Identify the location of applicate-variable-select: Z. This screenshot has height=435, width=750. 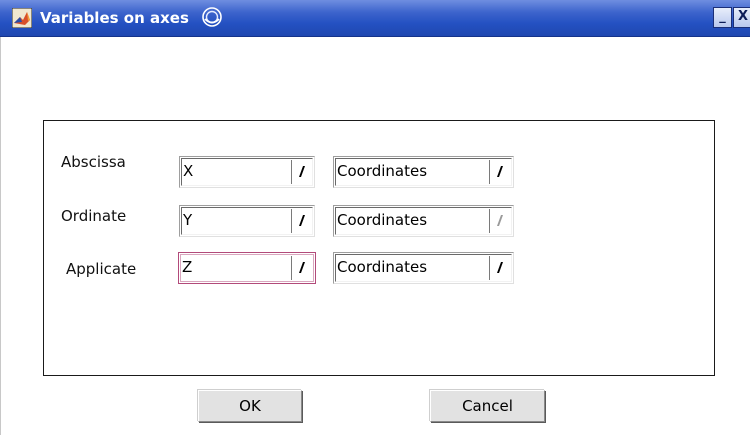
(247, 268).